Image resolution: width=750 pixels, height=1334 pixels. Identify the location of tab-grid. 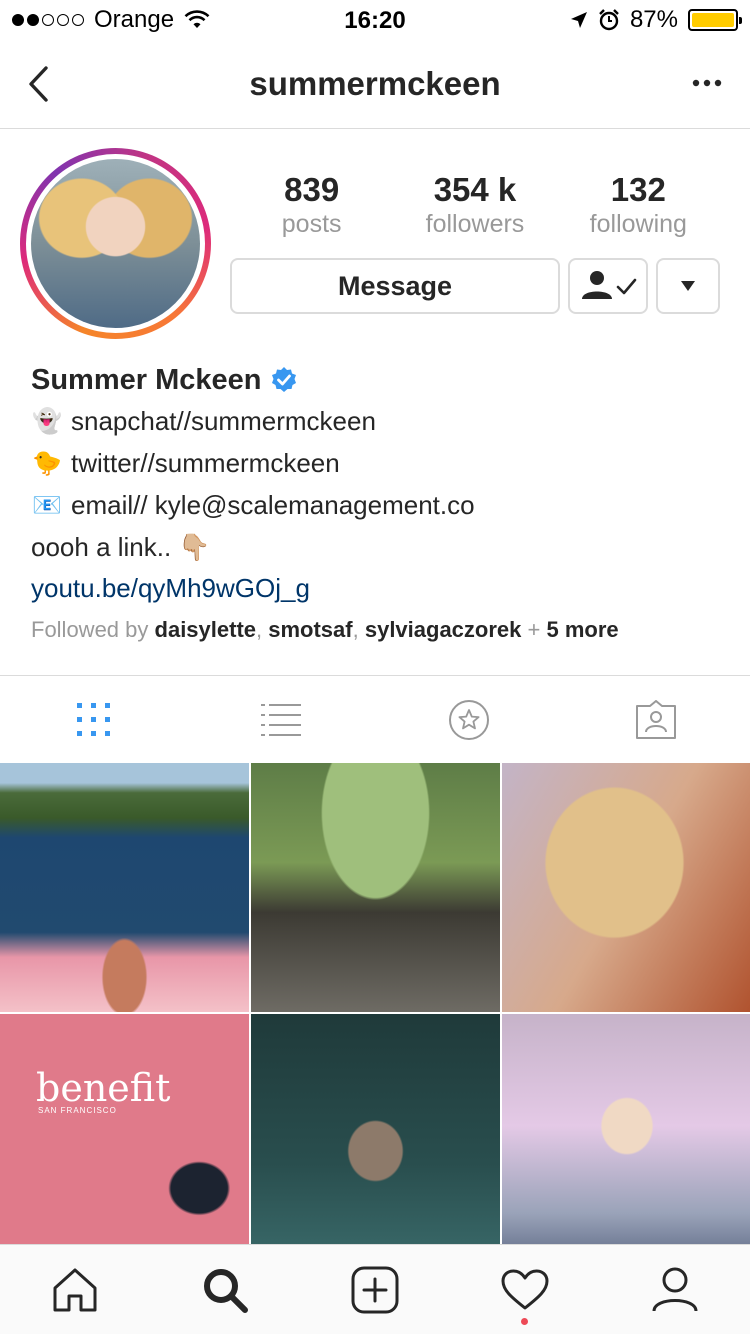
(94, 719).